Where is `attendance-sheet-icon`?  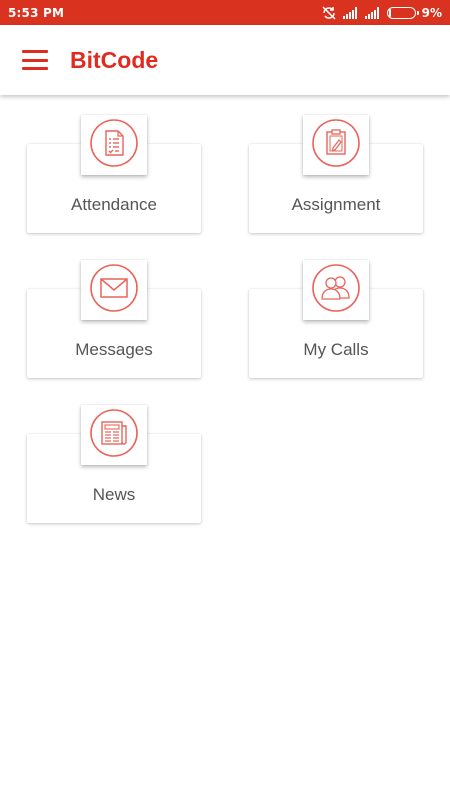 attendance-sheet-icon is located at coordinates (114, 145).